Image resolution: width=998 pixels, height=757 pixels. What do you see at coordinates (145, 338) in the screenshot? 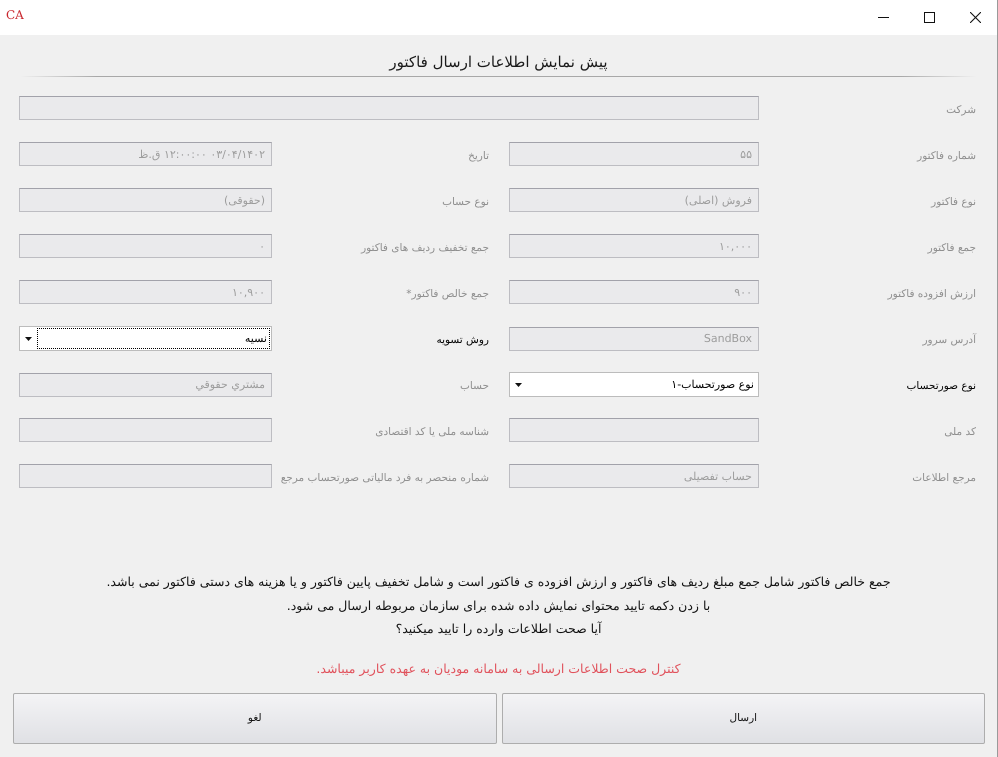
I see `dropdown: نسیه` at bounding box center [145, 338].